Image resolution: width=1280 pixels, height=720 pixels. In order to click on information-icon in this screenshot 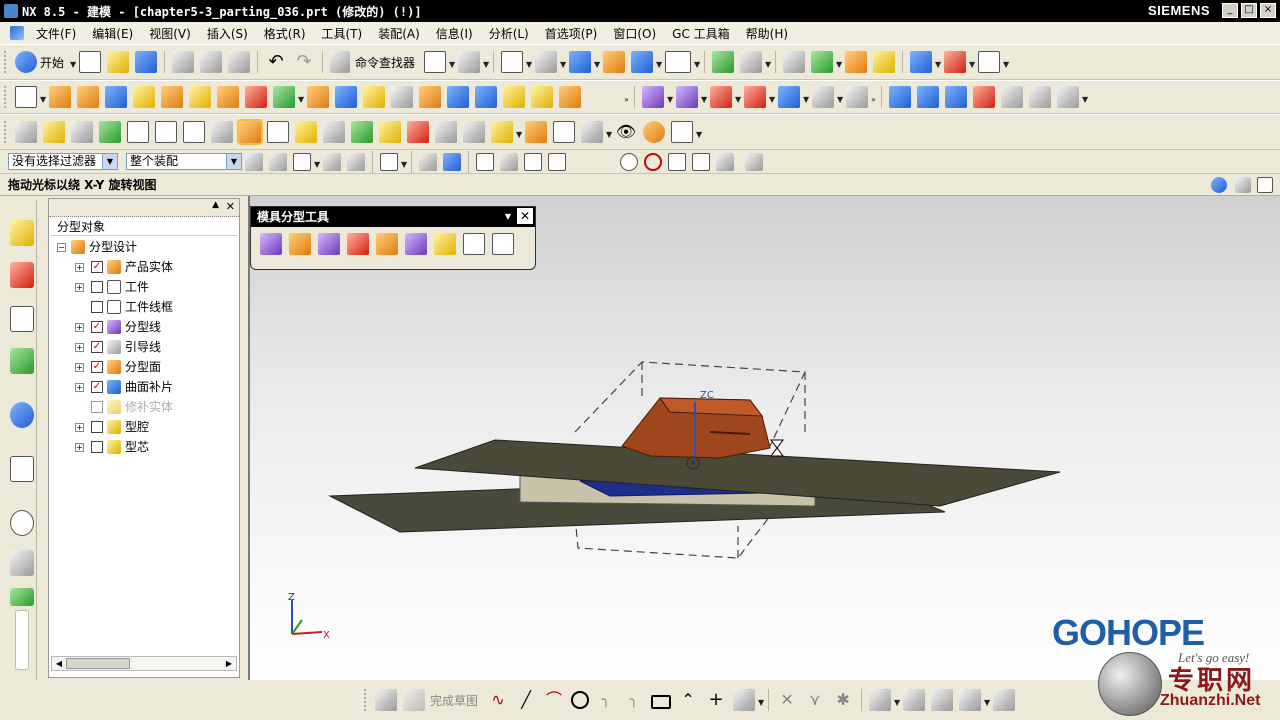, I will do `click(794, 62)`.